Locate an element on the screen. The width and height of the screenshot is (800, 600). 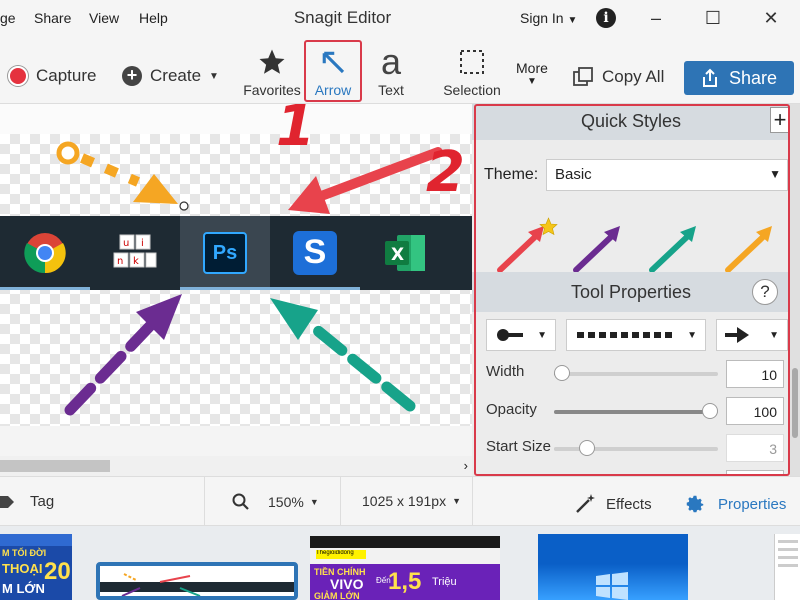
style-swatch-red is located at coordinates (527, 244).